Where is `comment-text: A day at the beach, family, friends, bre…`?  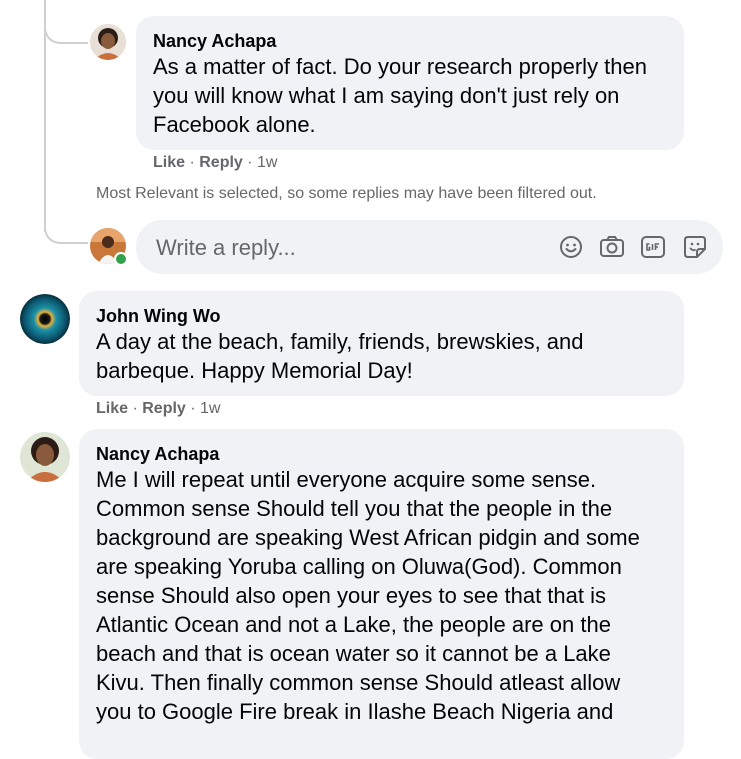
comment-text: A day at the beach, family, friends, bre… is located at coordinates (340, 356).